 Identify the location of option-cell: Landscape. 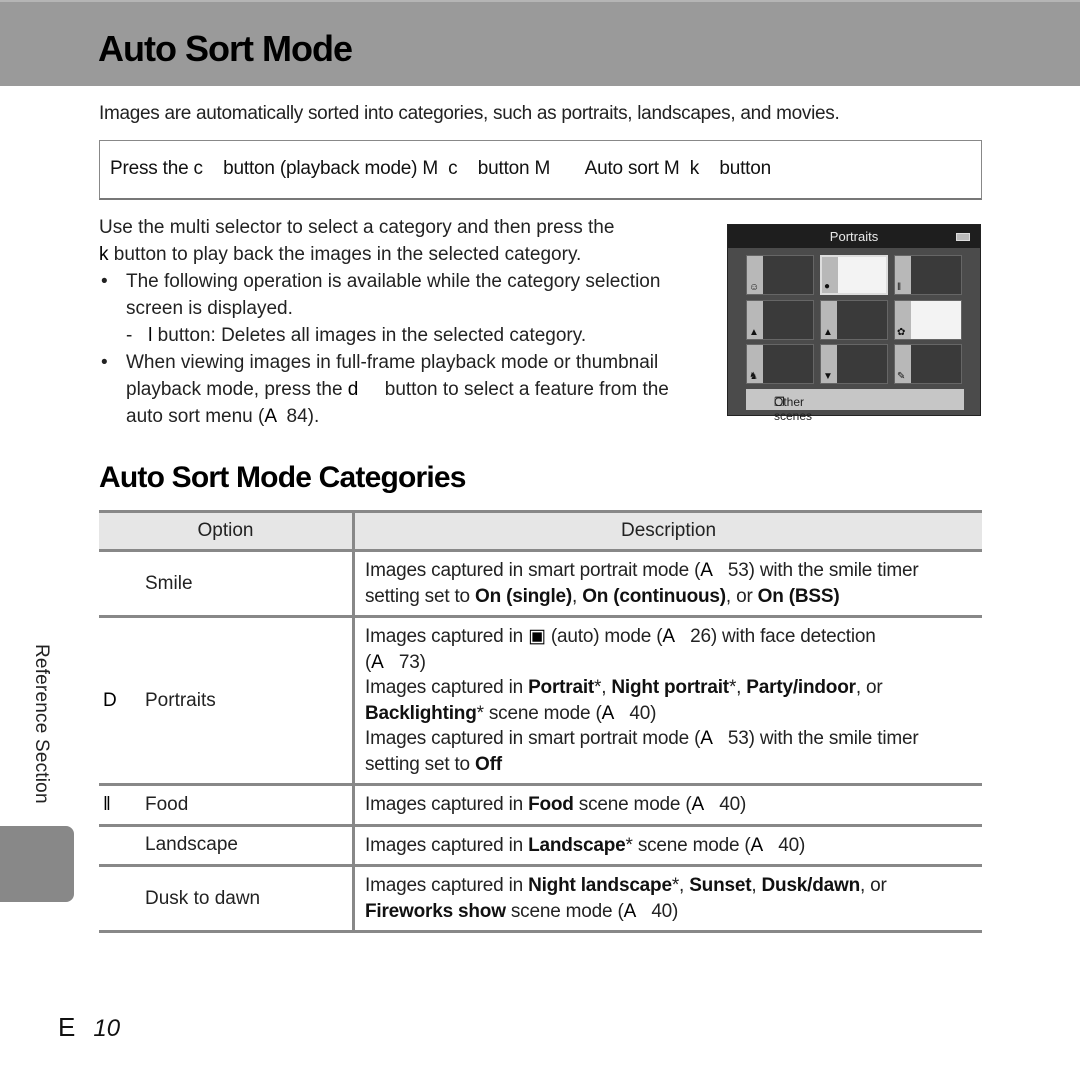
(227, 846).